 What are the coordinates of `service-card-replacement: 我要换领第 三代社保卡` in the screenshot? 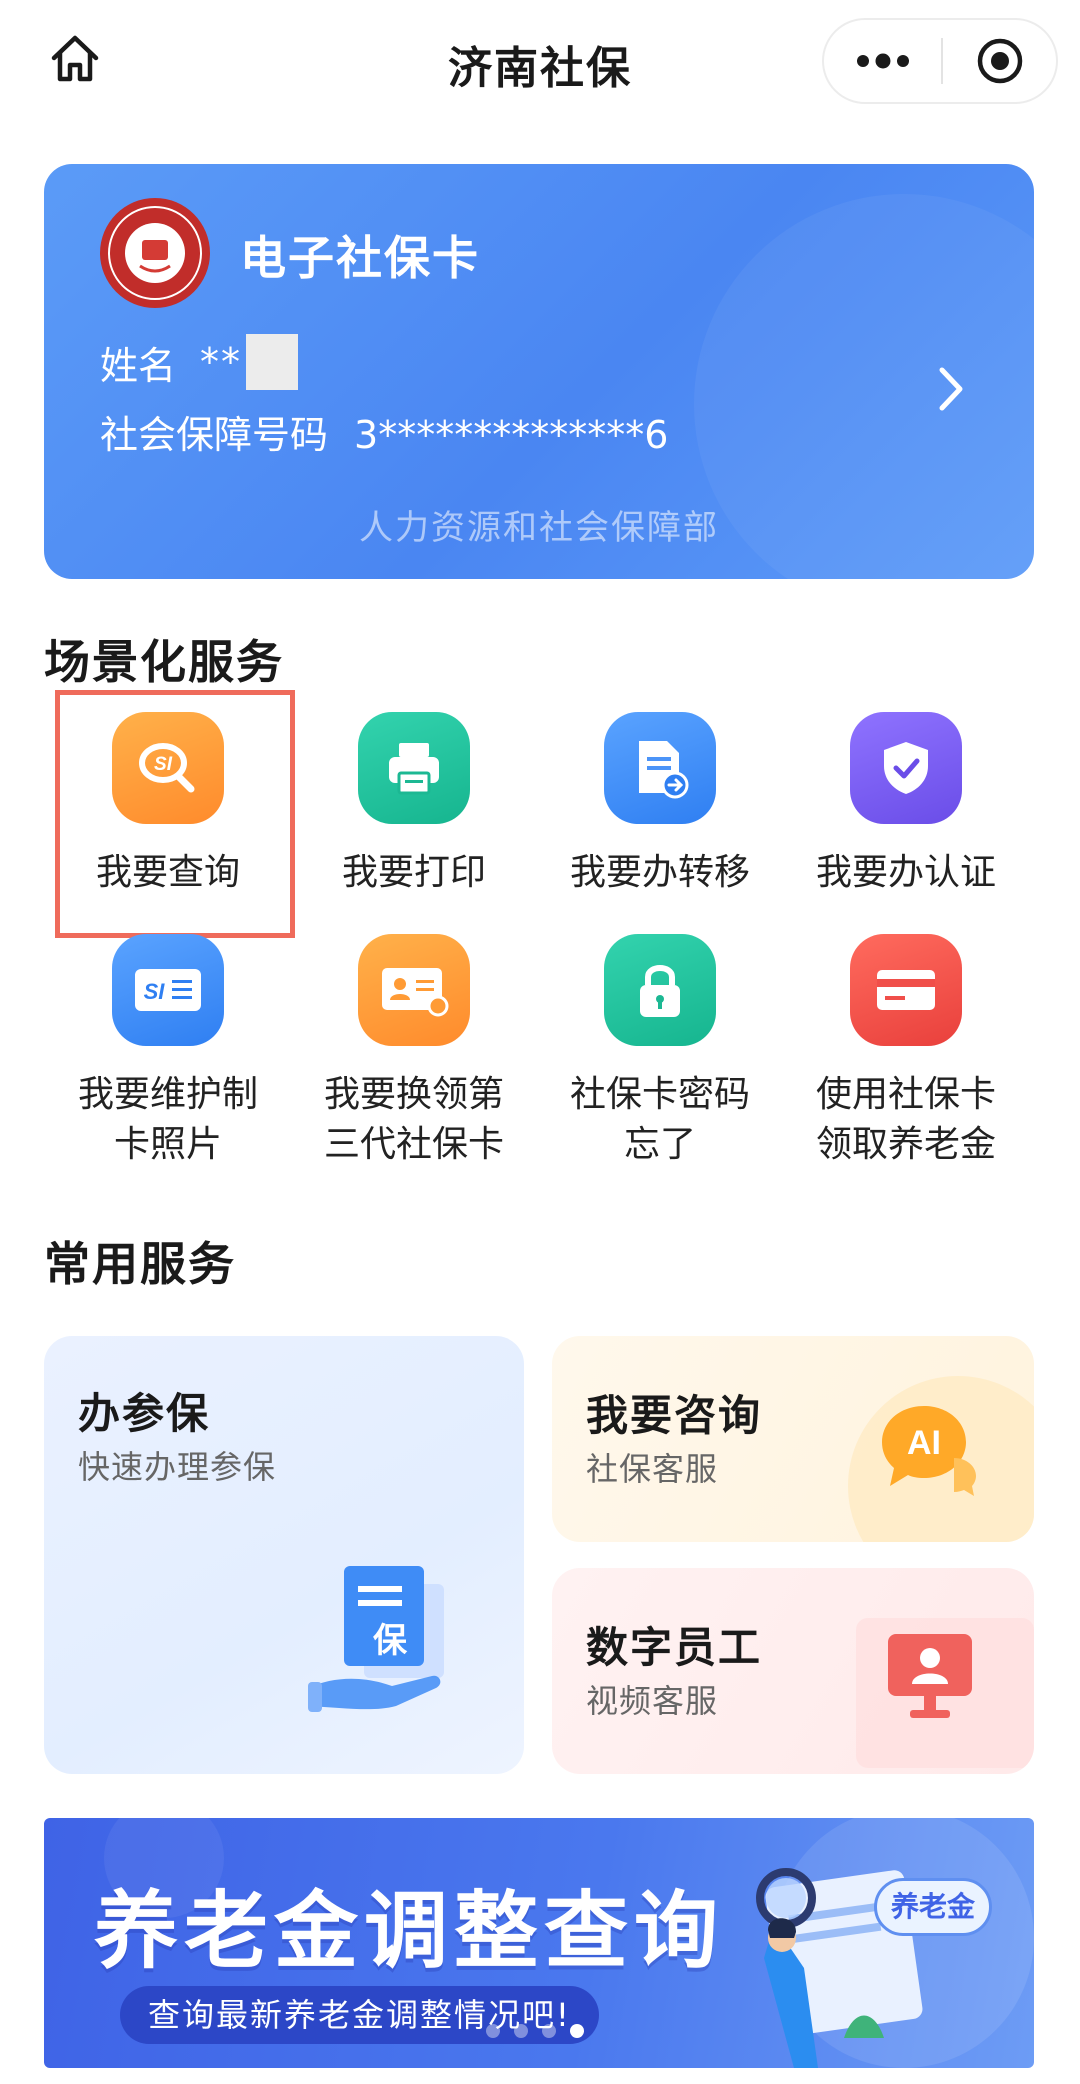 It's located at (414, 1052).